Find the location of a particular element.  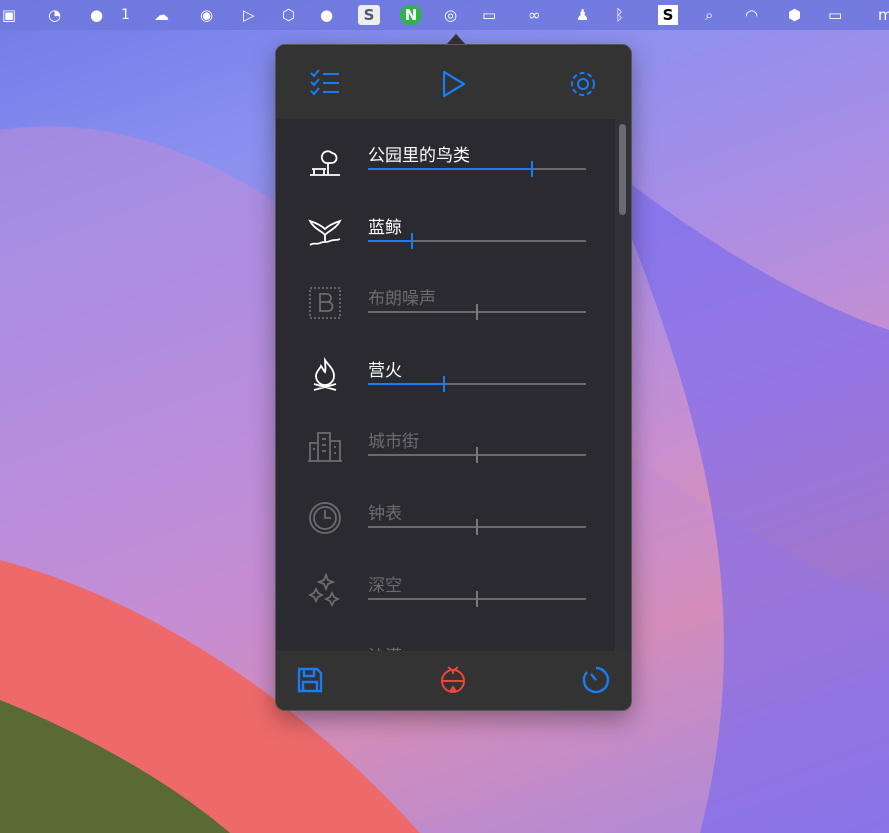

sound-label: 蓝鲸 is located at coordinates (385, 227).